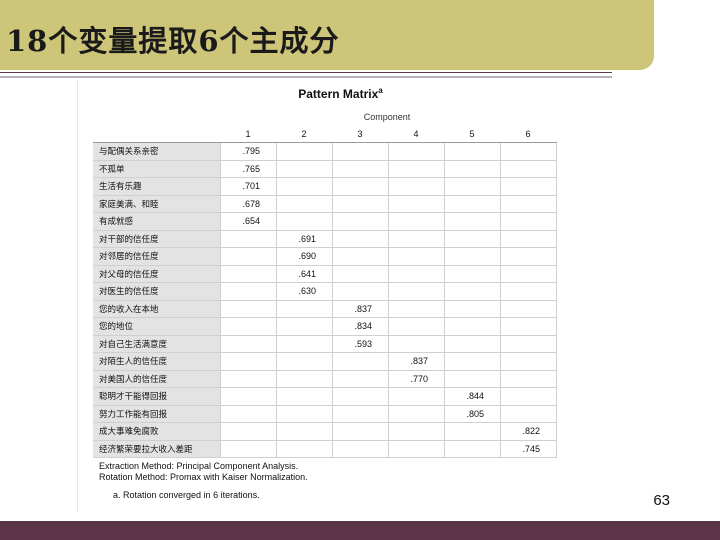 The height and width of the screenshot is (540, 720). I want to click on table-row: 家庭美满、和睦 .678, so click(325, 203).